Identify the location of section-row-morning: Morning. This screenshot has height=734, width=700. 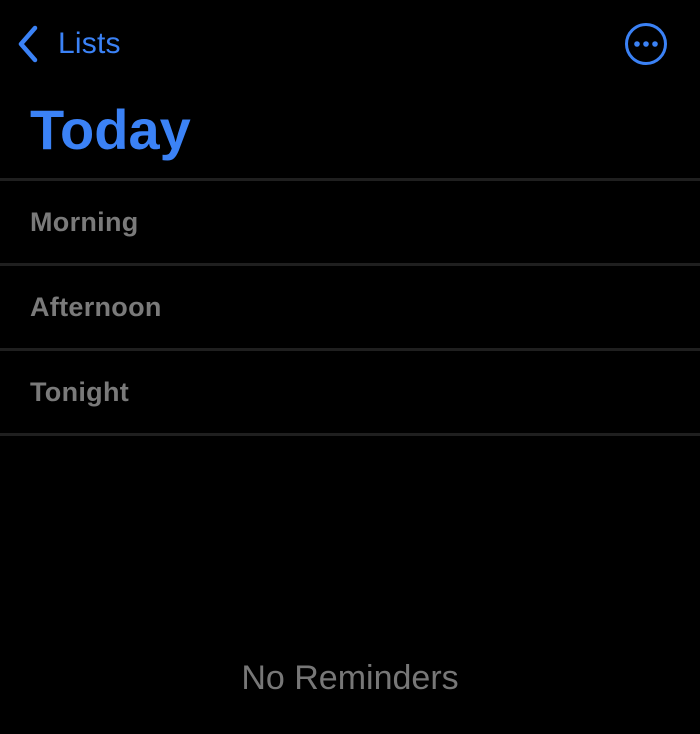
(350, 220).